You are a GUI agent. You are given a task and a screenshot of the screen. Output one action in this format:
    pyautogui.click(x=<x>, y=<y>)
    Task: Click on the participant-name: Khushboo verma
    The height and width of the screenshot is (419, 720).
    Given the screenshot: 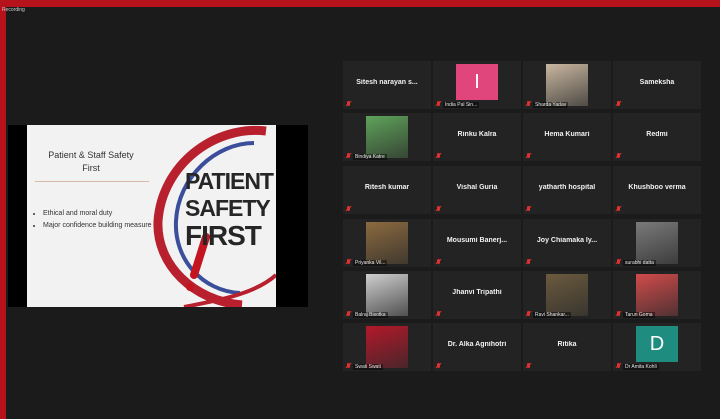 What is the action you would take?
    pyautogui.click(x=657, y=187)
    